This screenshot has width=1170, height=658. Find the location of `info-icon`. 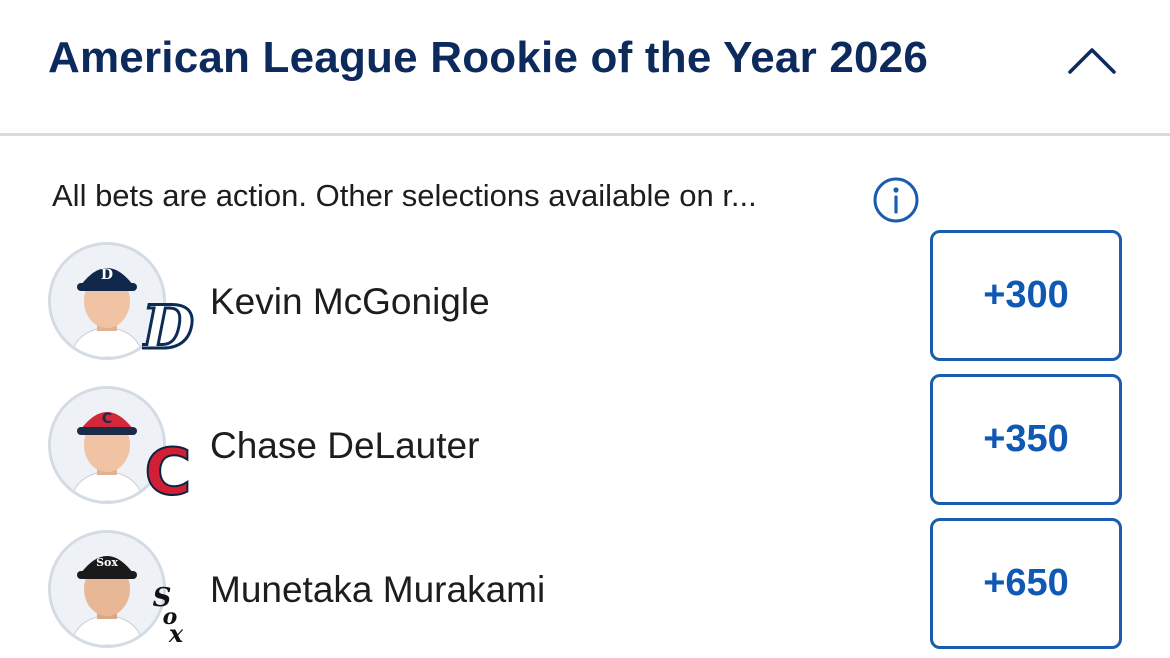

info-icon is located at coordinates (896, 200).